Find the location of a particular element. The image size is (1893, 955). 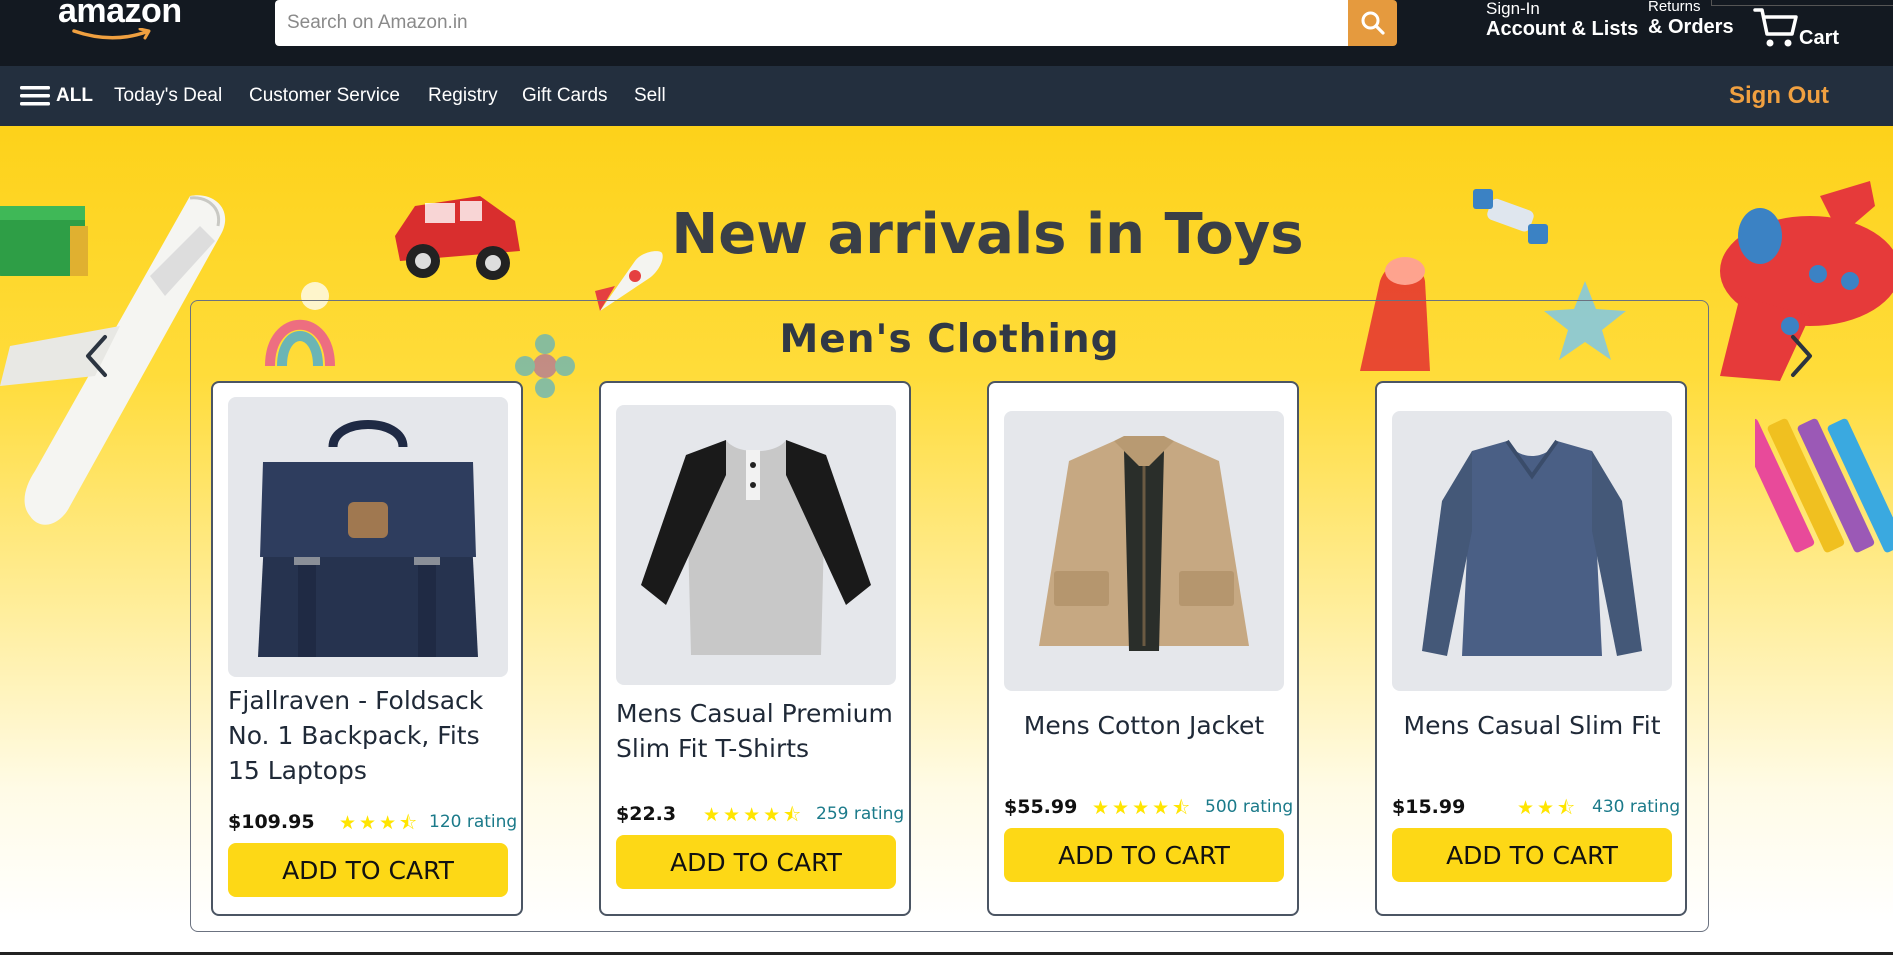

cart-button: Cart is located at coordinates (1799, 28).